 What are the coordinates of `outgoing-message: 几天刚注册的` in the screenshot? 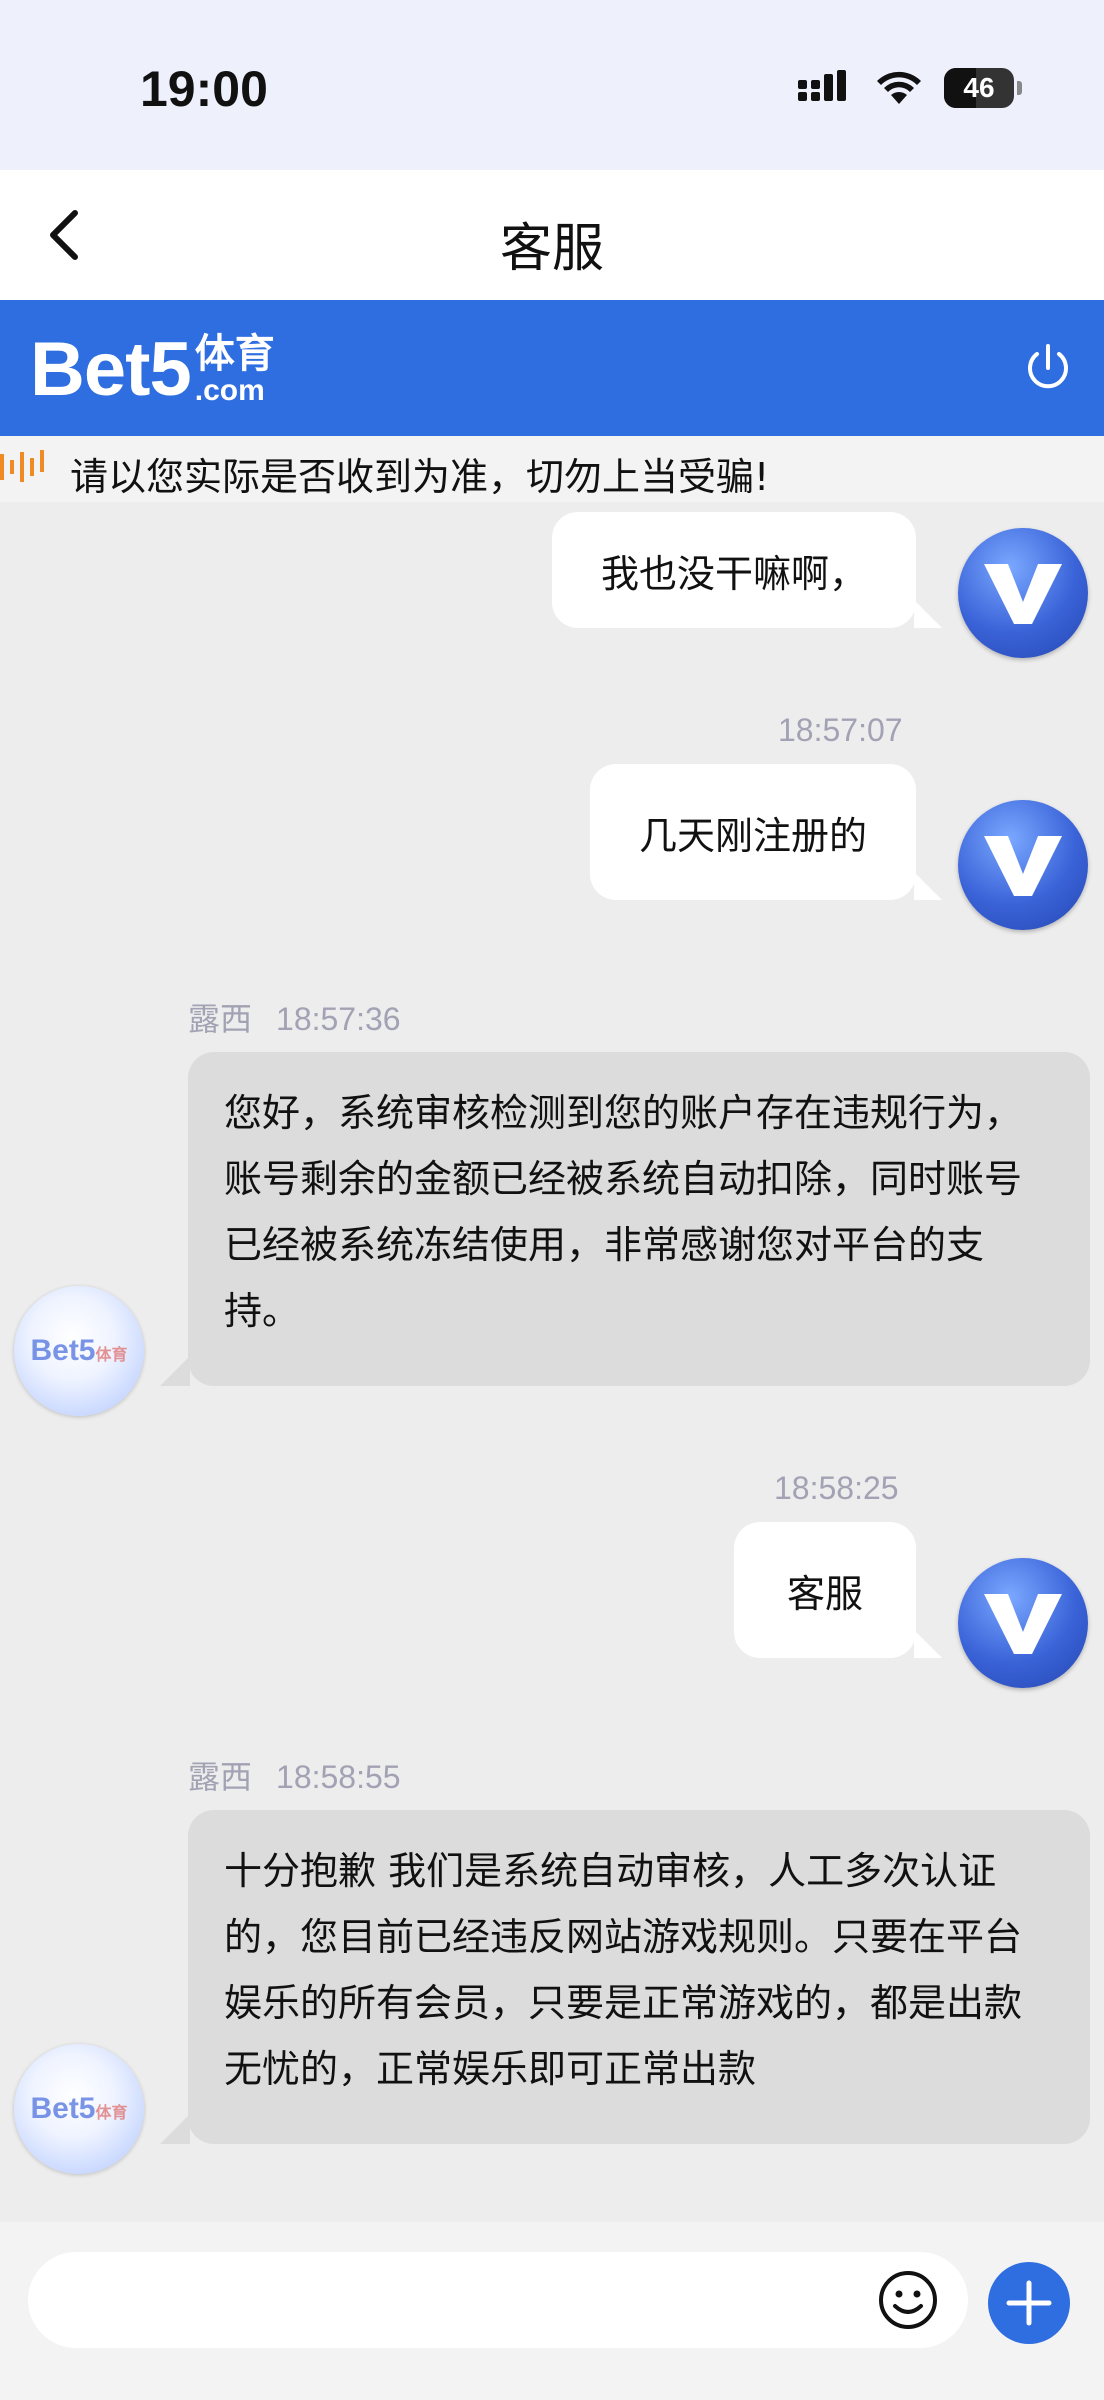 It's located at (766, 832).